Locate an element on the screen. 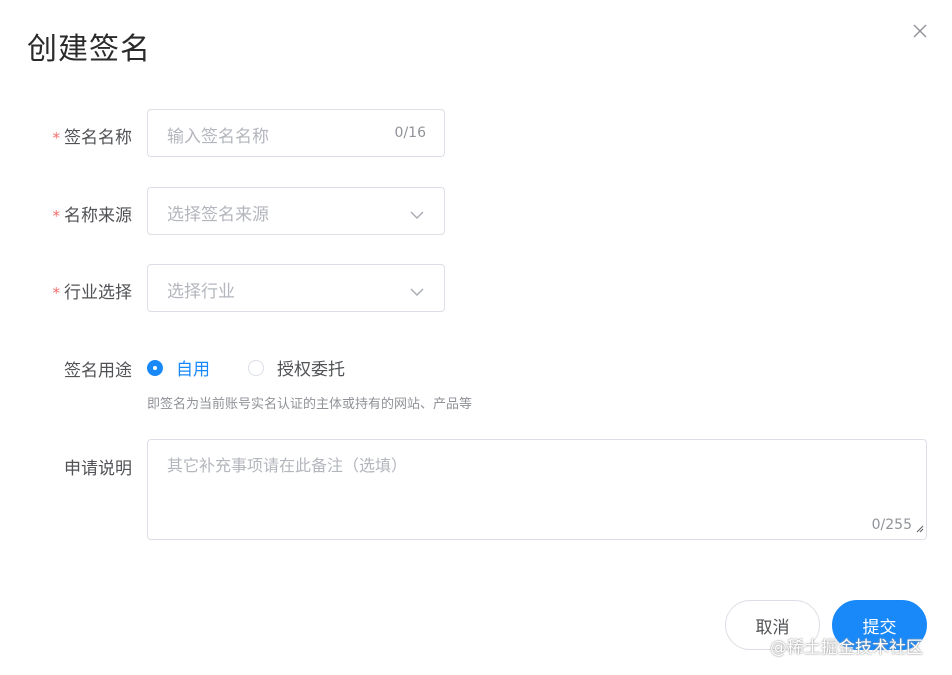  source-label-text: 名称来源 is located at coordinates (98, 216).